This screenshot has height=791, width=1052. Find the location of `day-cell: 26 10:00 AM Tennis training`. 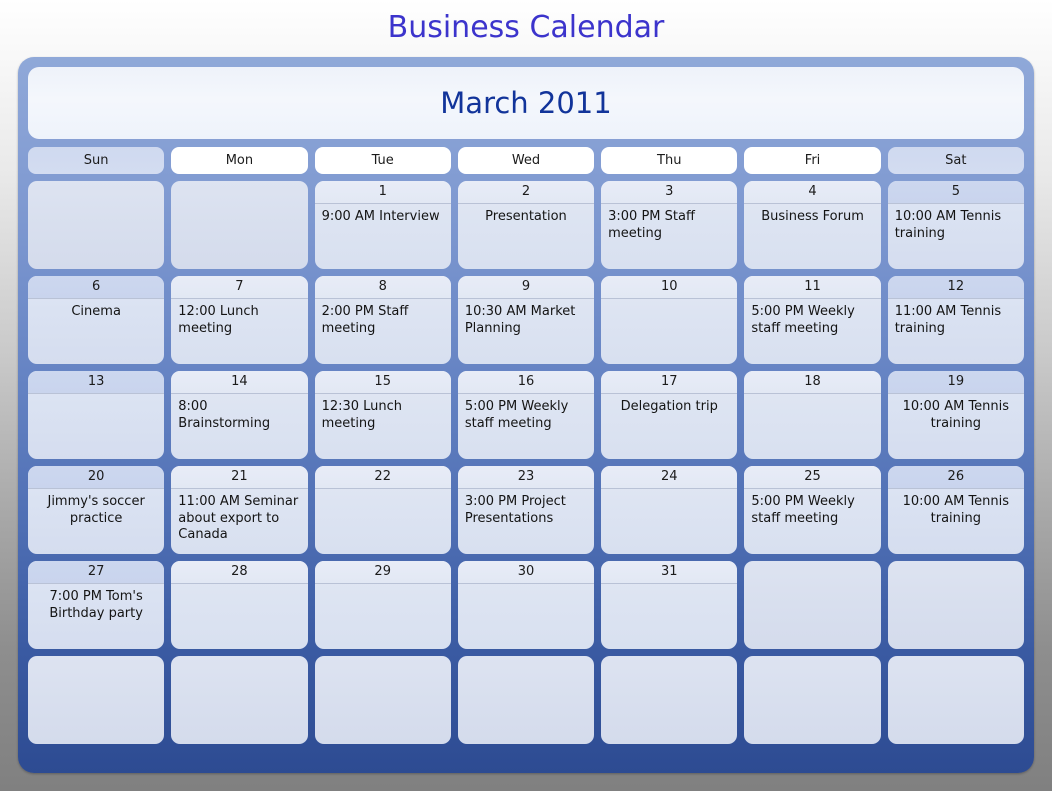

day-cell: 26 10:00 AM Tennis training is located at coordinates (955, 510).